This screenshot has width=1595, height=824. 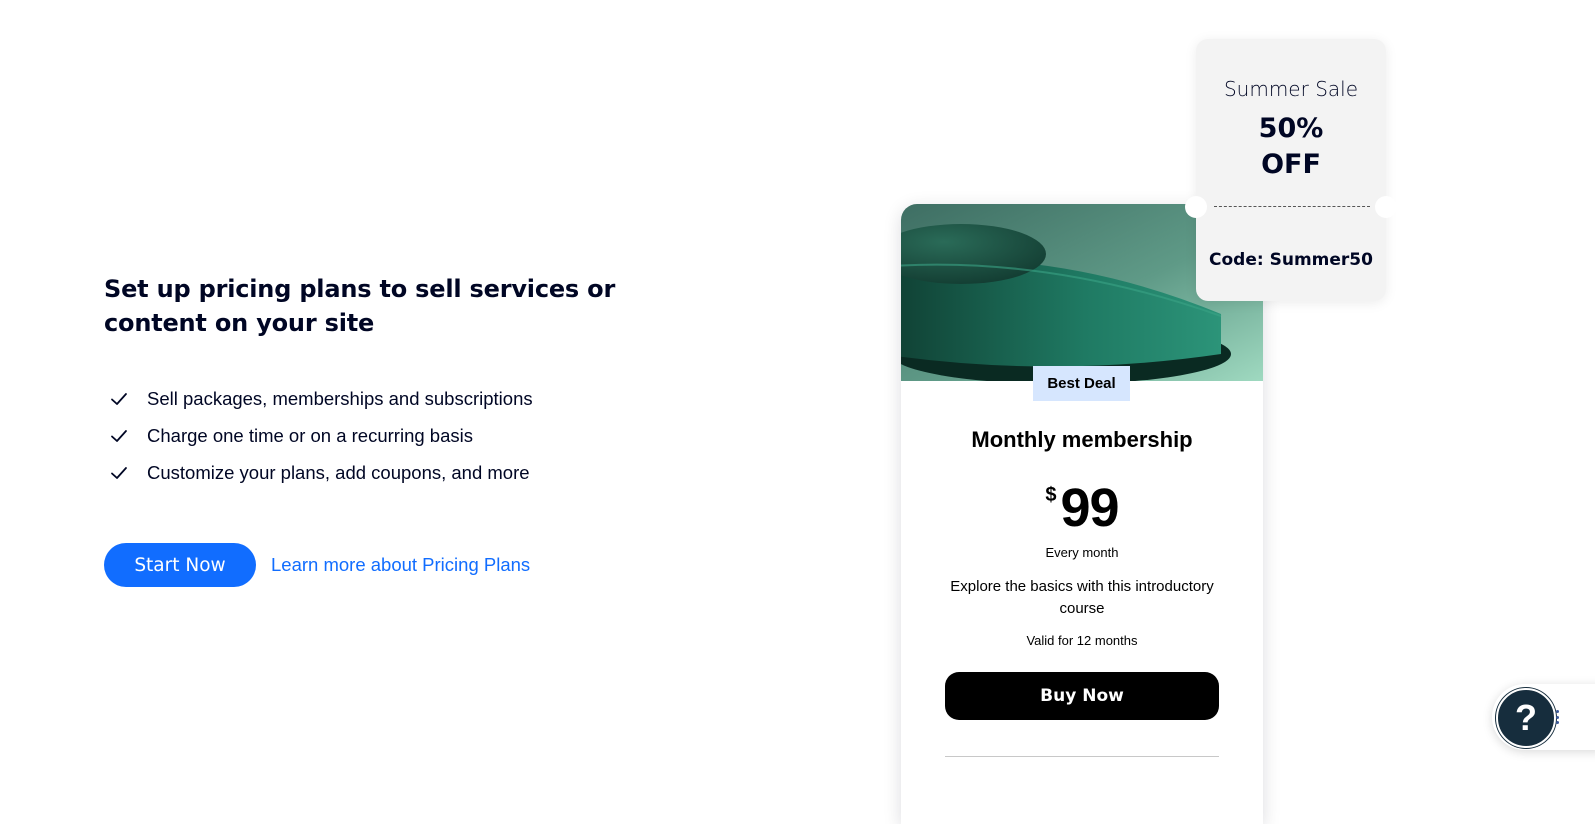 I want to click on feature-item: Charge one time or on a recurring basis, so click(x=364, y=435).